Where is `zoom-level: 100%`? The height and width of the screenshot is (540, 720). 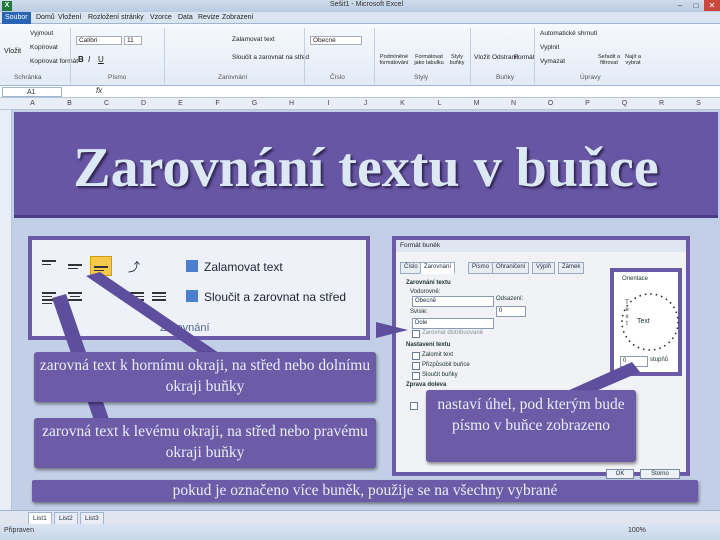
zoom-level: 100% is located at coordinates (637, 530).